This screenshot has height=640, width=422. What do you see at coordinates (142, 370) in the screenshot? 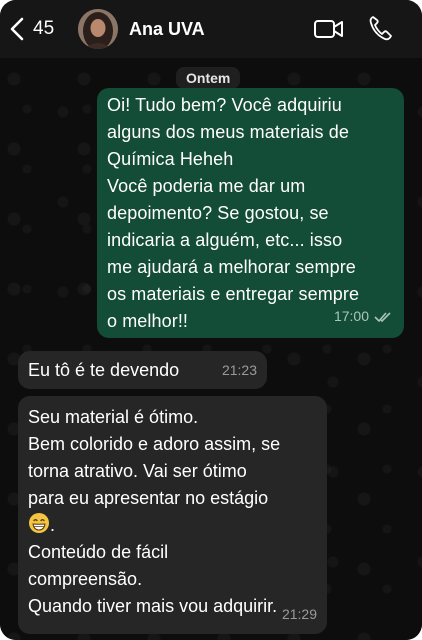
I see `incoming-message: Eu tô é te devendo 21:23` at bounding box center [142, 370].